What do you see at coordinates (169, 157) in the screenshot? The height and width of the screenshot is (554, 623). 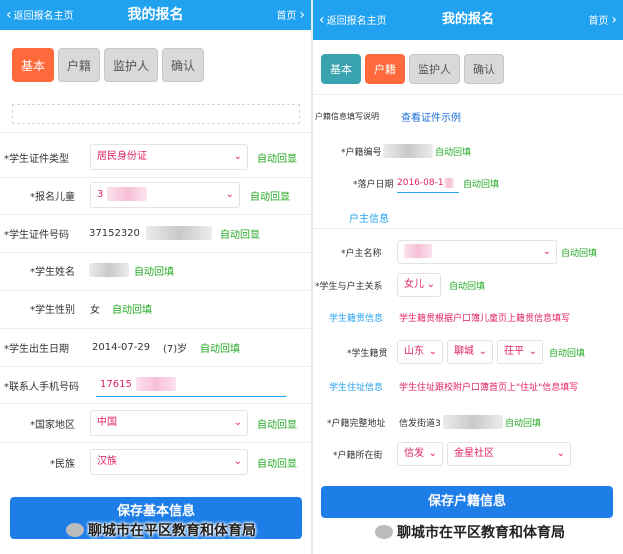 I see `id-type-select: 居民身份证 ⌄` at bounding box center [169, 157].